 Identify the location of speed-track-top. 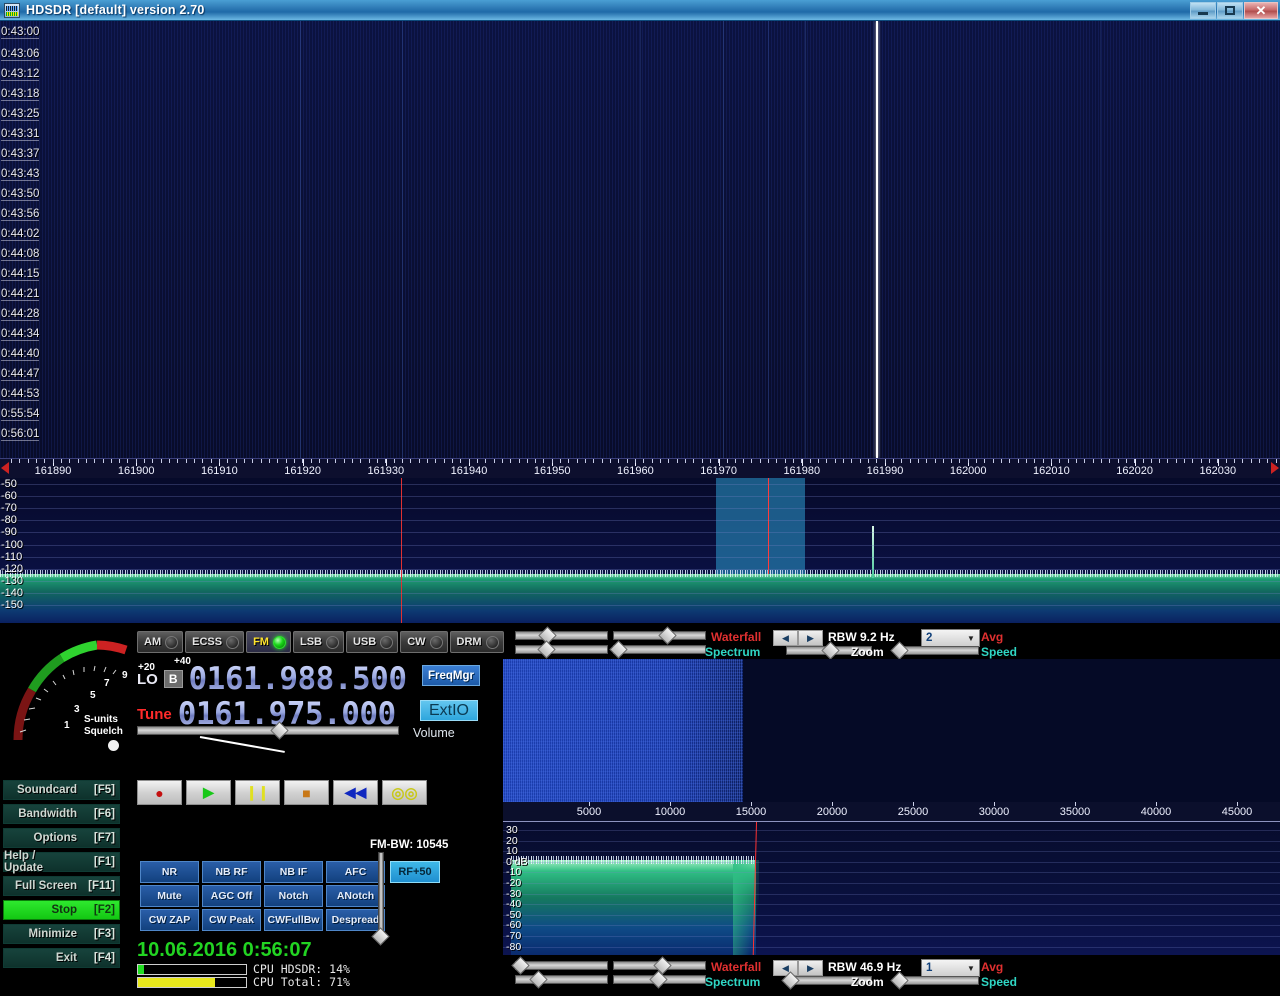
(934, 650).